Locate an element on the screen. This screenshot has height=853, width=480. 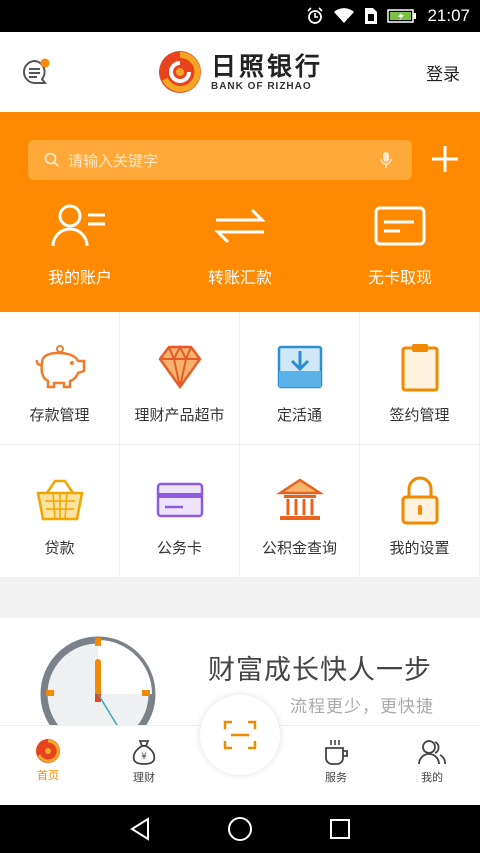
quick-cardless-cash: 无卡取现 is located at coordinates (400, 244).